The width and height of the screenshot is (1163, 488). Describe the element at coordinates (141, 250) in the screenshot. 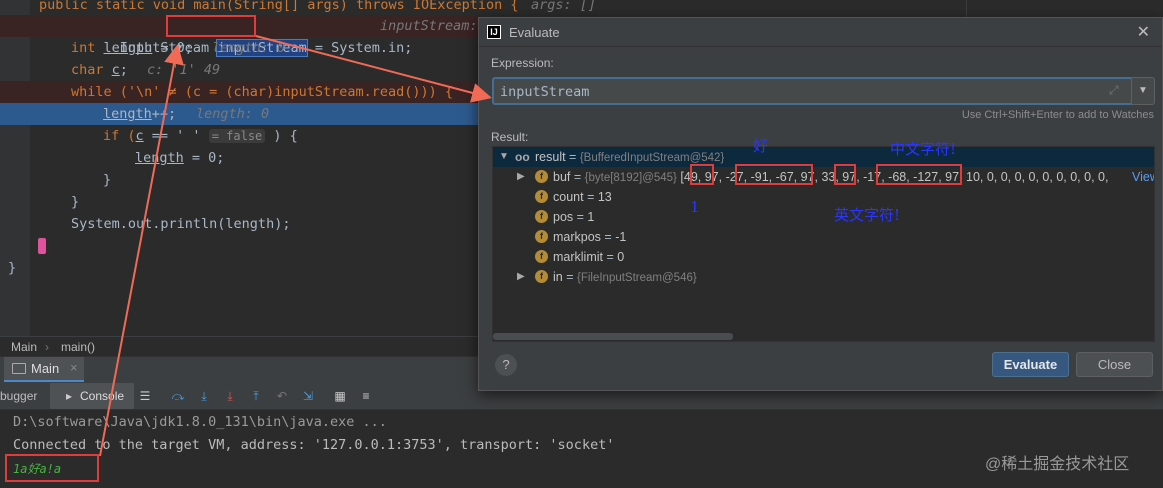

I see `arrow-to-inputstream` at that location.